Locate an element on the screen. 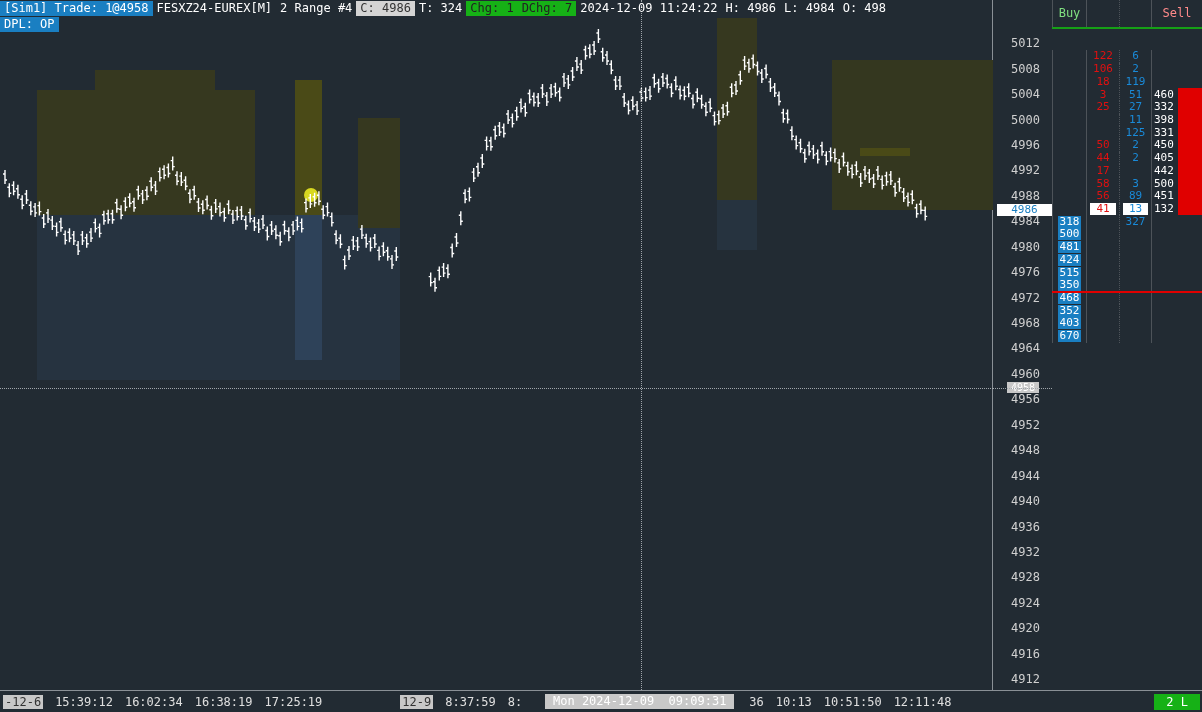  ladder-cell: 89 is located at coordinates (1135, 196).